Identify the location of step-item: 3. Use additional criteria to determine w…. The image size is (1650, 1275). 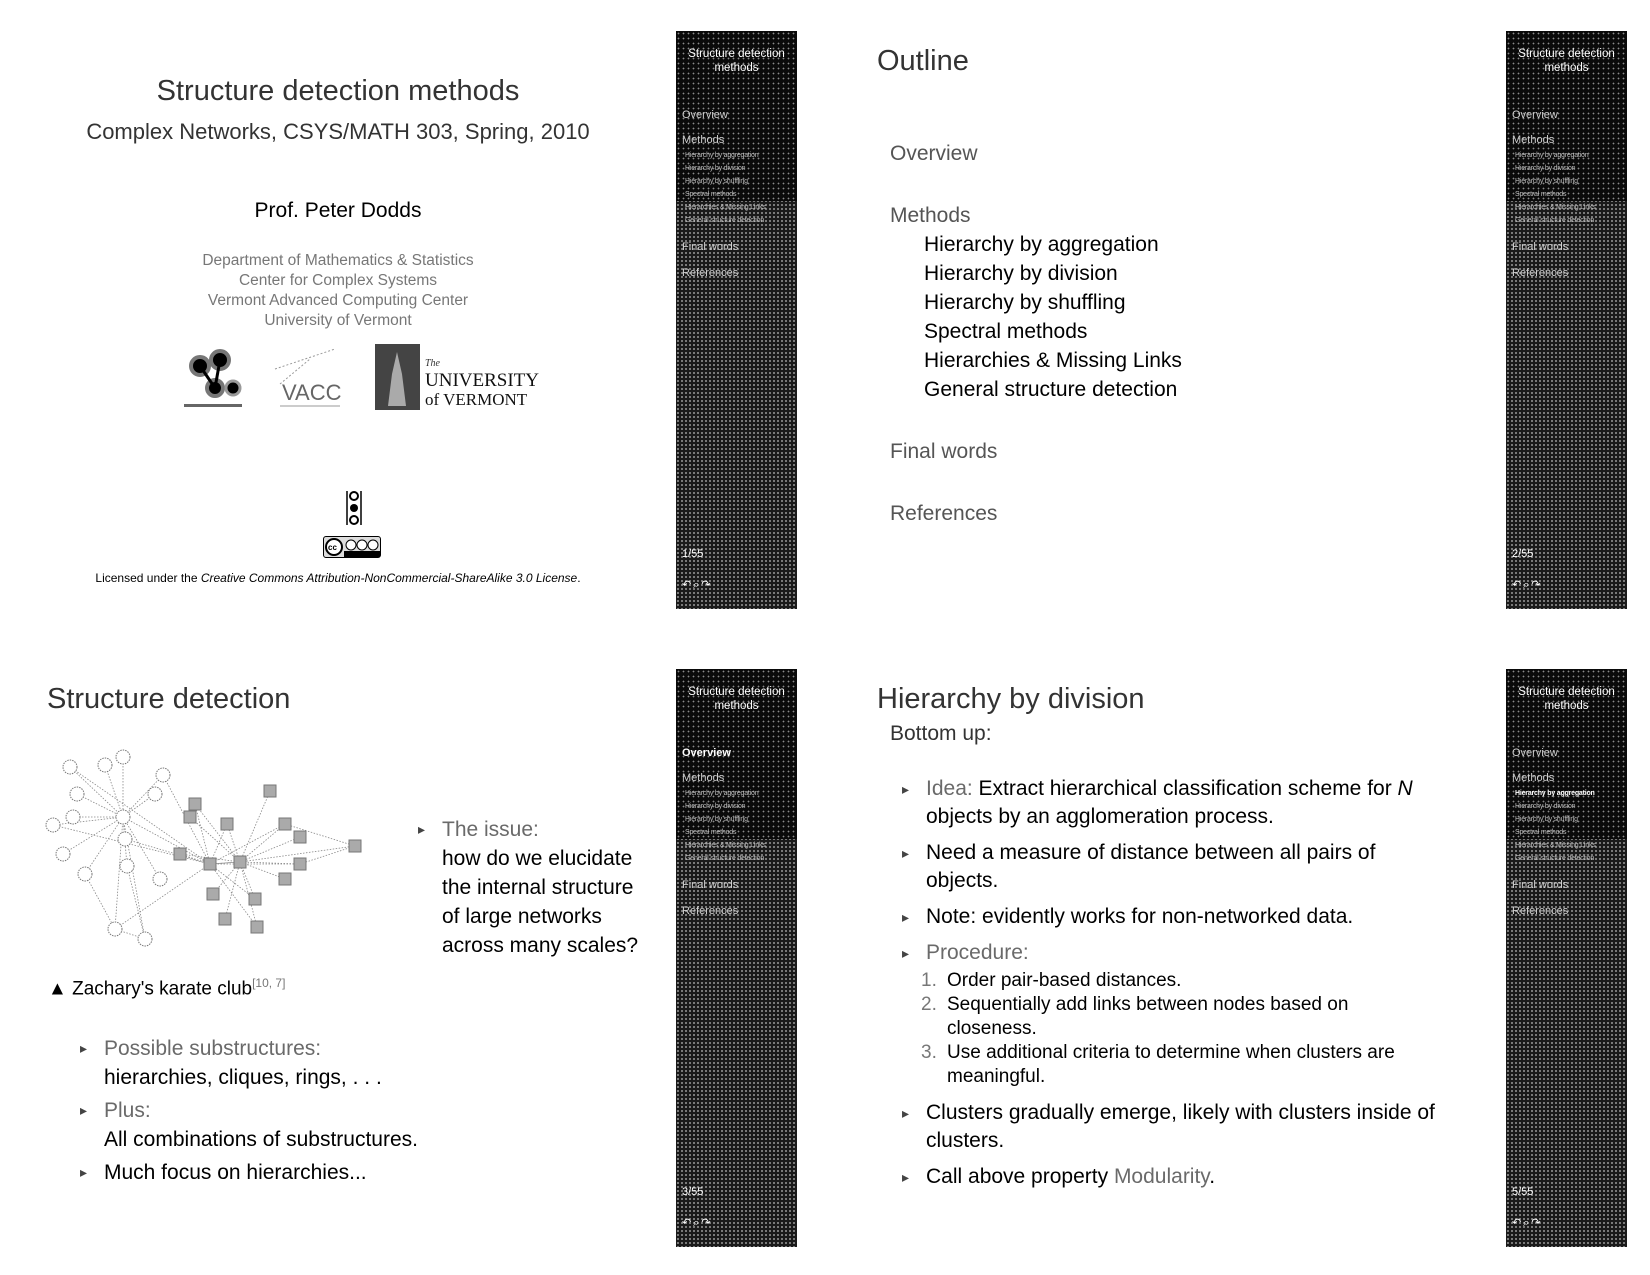
(1158, 1064).